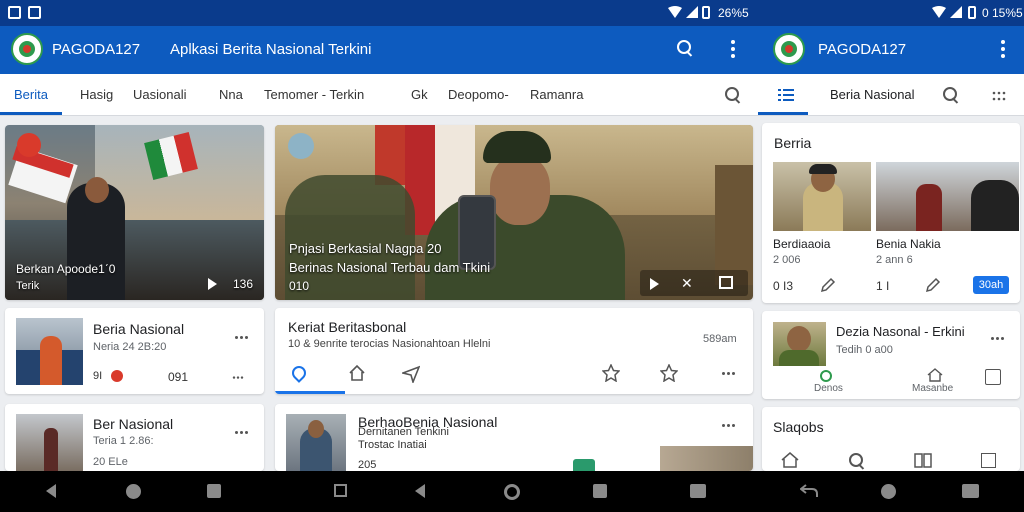 The height and width of the screenshot is (512, 1024). I want to click on tab-beria-nasional: Beria Nasional, so click(872, 94).